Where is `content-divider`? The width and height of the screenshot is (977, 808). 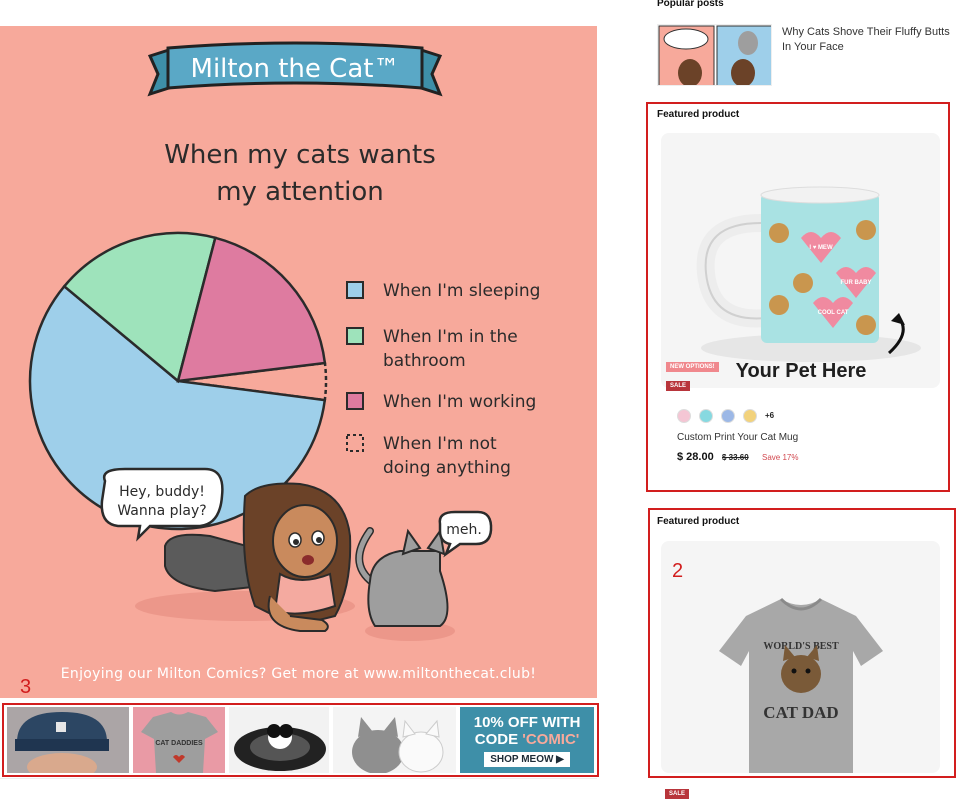
content-divider is located at coordinates (298, 793).